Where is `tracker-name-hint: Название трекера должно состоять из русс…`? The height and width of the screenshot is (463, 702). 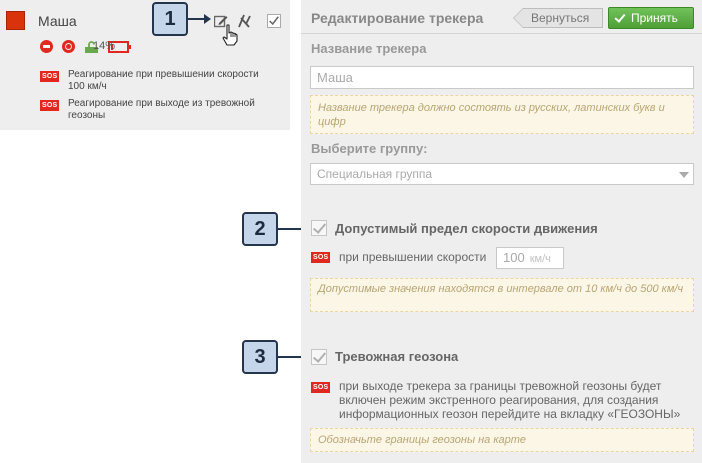 tracker-name-hint: Название трекера должно состоять из русс… is located at coordinates (502, 114).